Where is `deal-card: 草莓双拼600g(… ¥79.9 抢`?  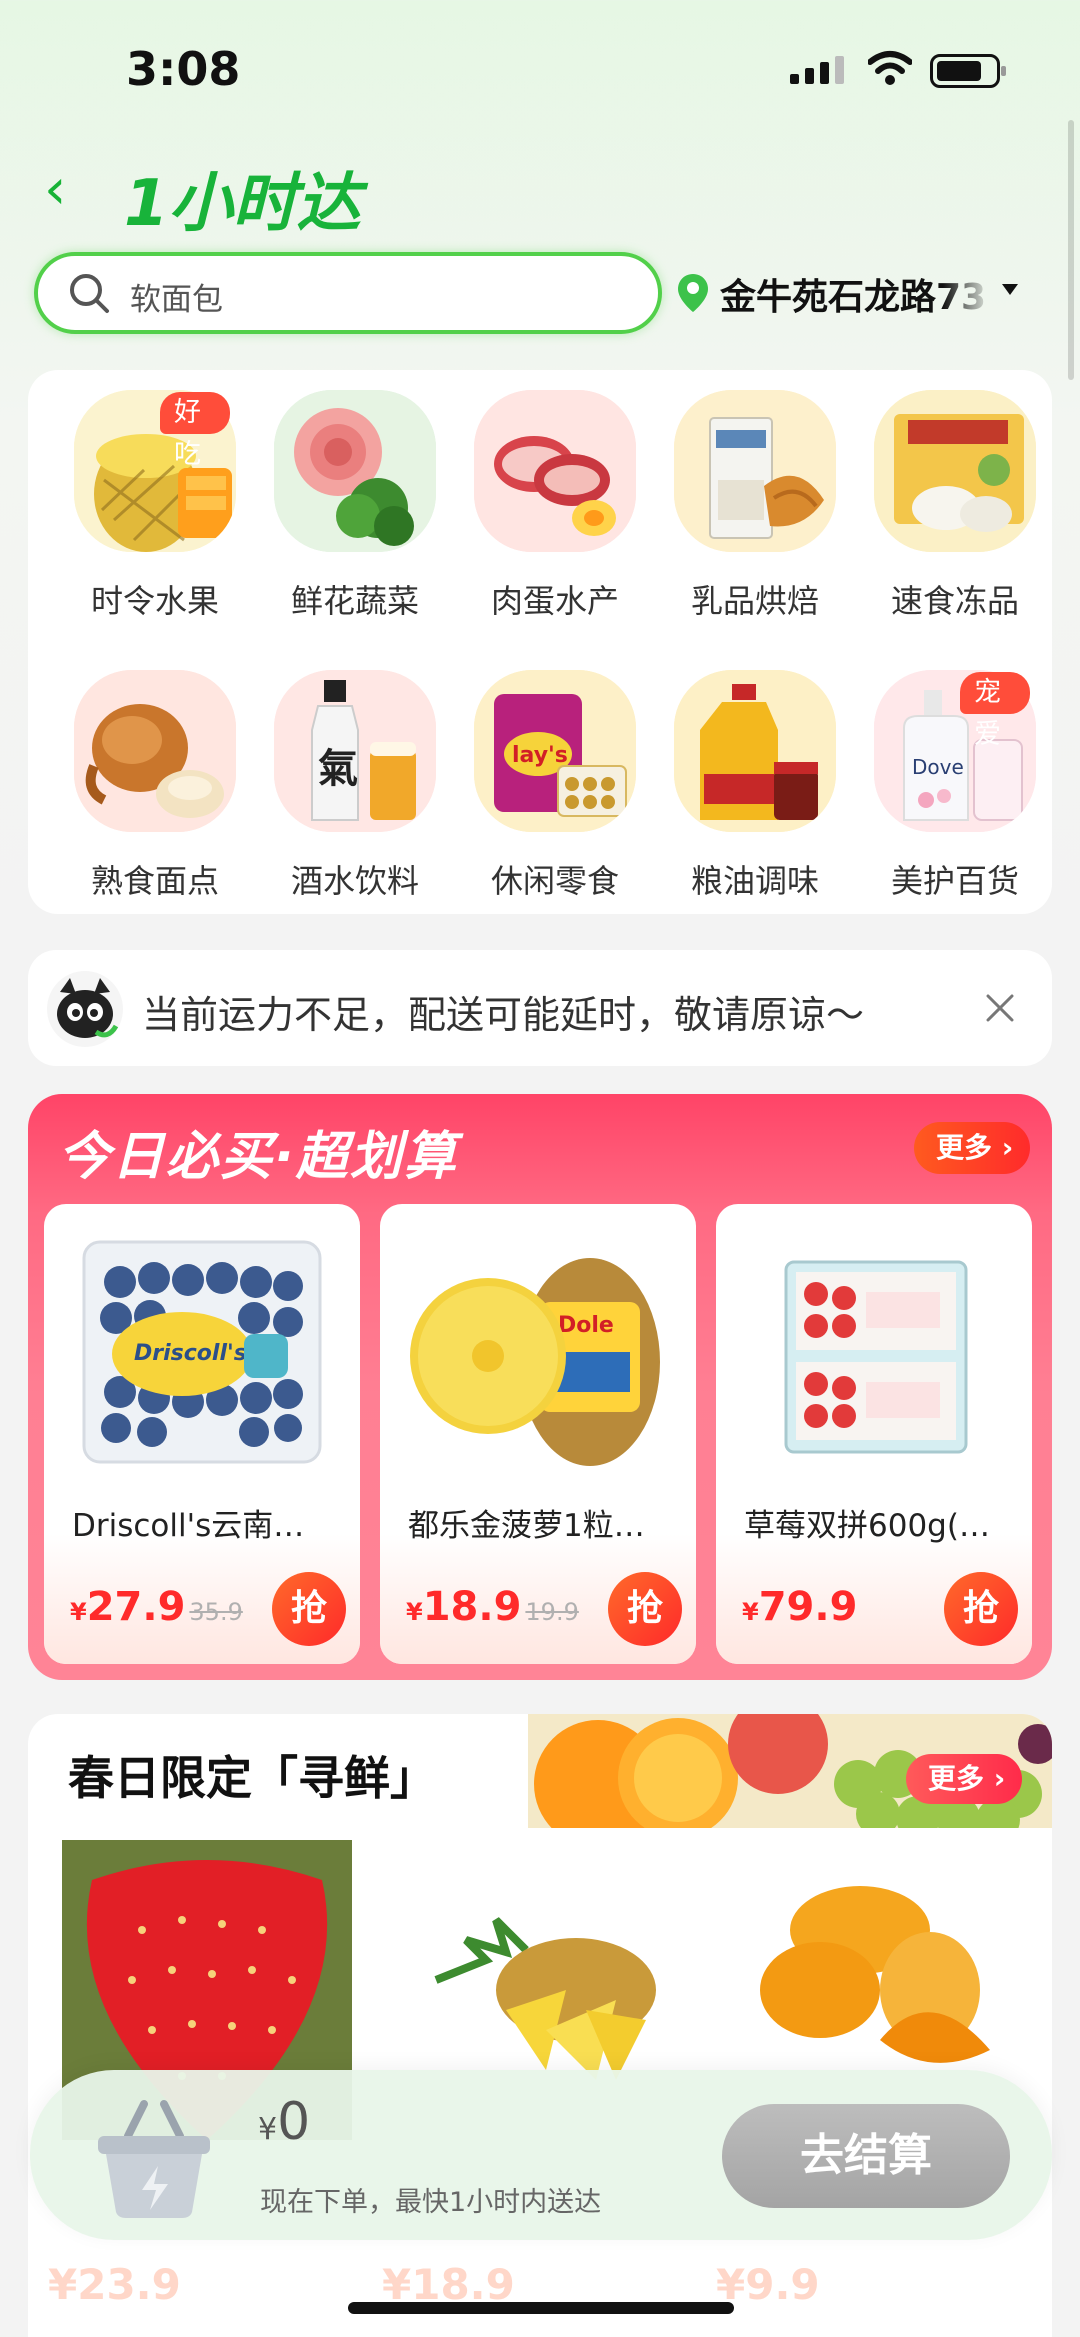
deal-card: 草莓双拼600g(… ¥79.9 抢 is located at coordinates (874, 1434).